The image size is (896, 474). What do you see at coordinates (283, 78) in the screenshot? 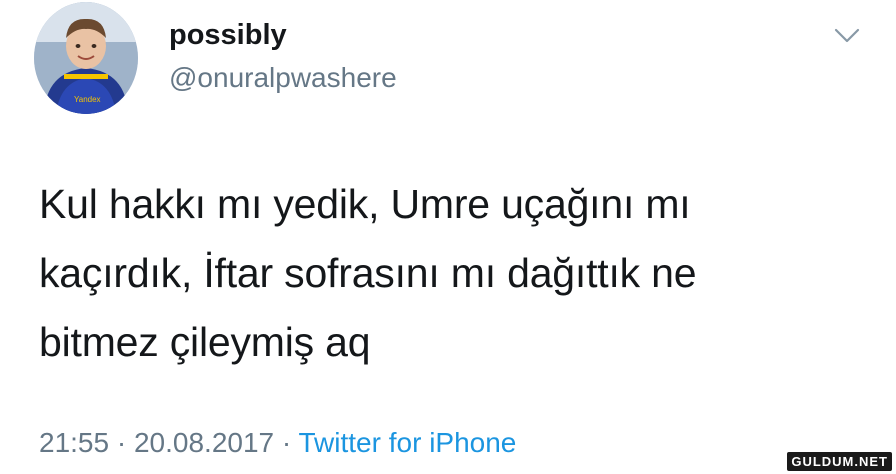
I see `user-handle: @onuralpwashere` at bounding box center [283, 78].